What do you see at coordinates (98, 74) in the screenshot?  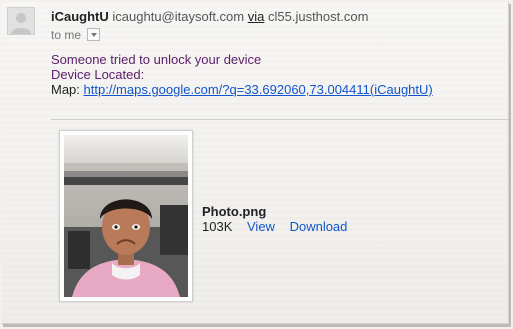 I see `body-line-located: Device Located:` at bounding box center [98, 74].